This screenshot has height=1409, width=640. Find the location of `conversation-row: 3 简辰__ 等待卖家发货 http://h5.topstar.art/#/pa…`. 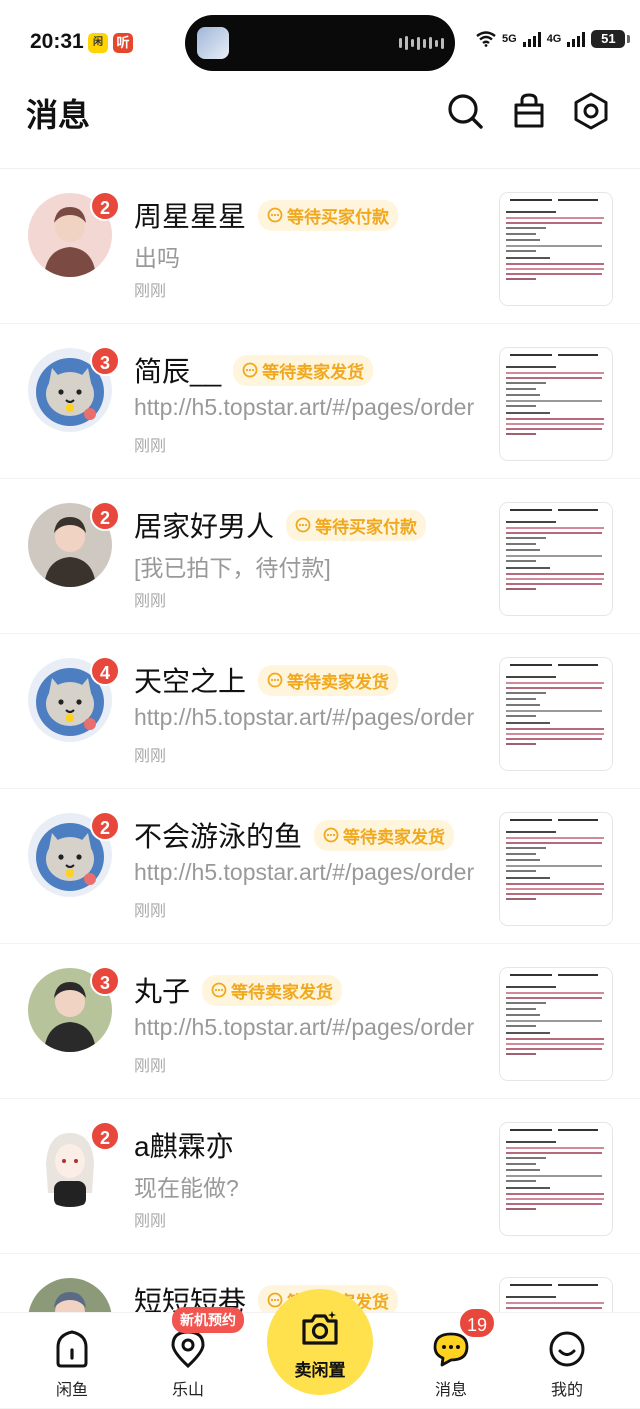

conversation-row: 3 简辰__ 等待卖家发货 http://h5.topstar.art/#/pa… is located at coordinates (320, 401).